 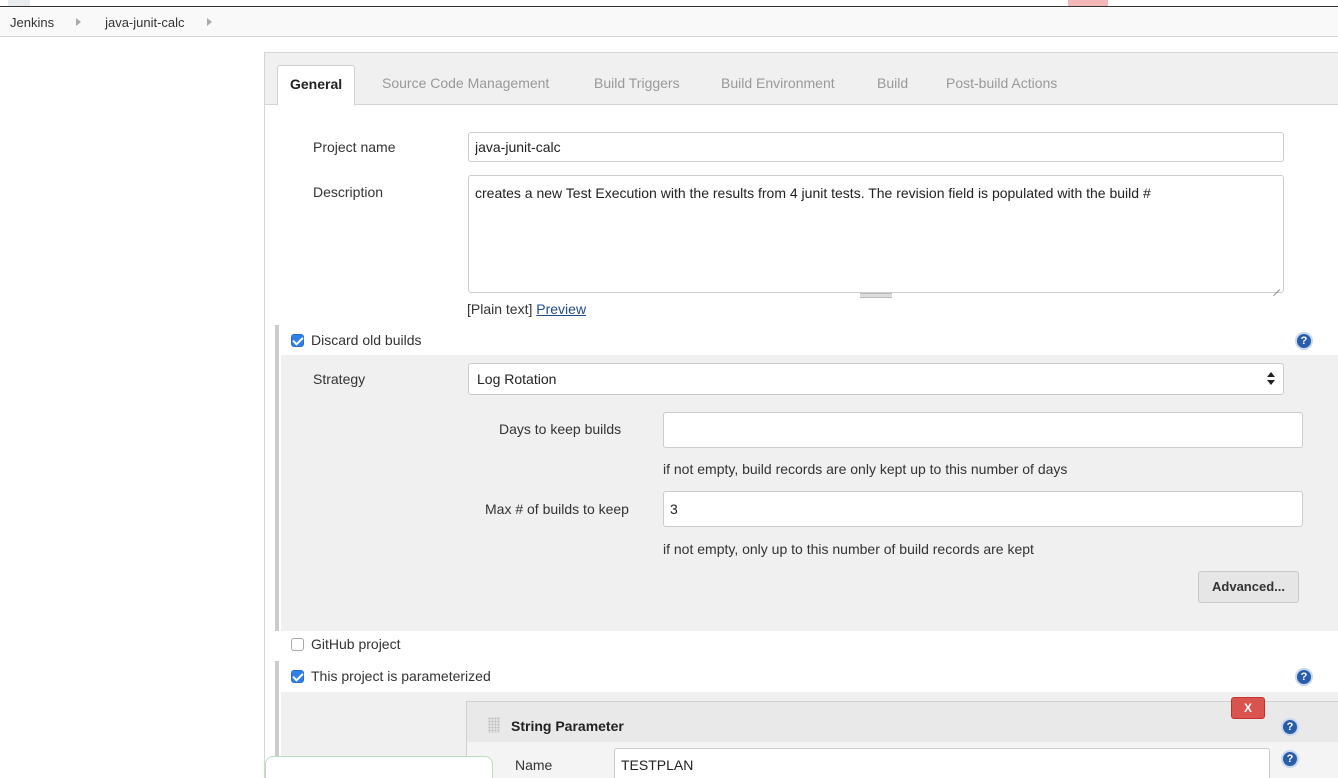 I want to click on discard-old-builds-checkbox, so click(x=297, y=340).